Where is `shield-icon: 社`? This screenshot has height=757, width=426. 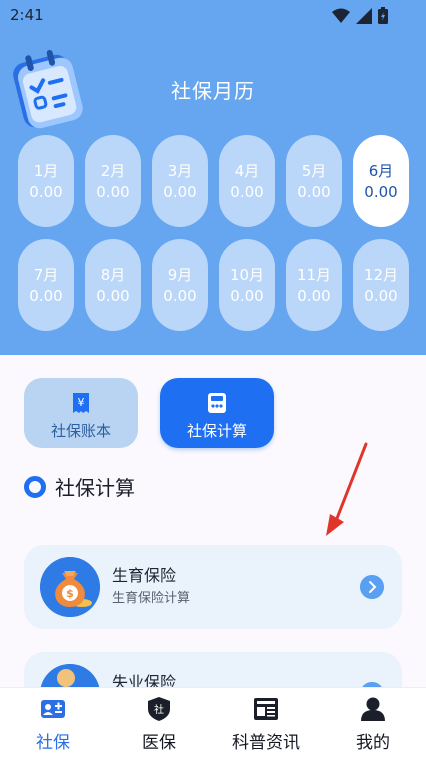
shield-icon: 社 is located at coordinates (159, 709).